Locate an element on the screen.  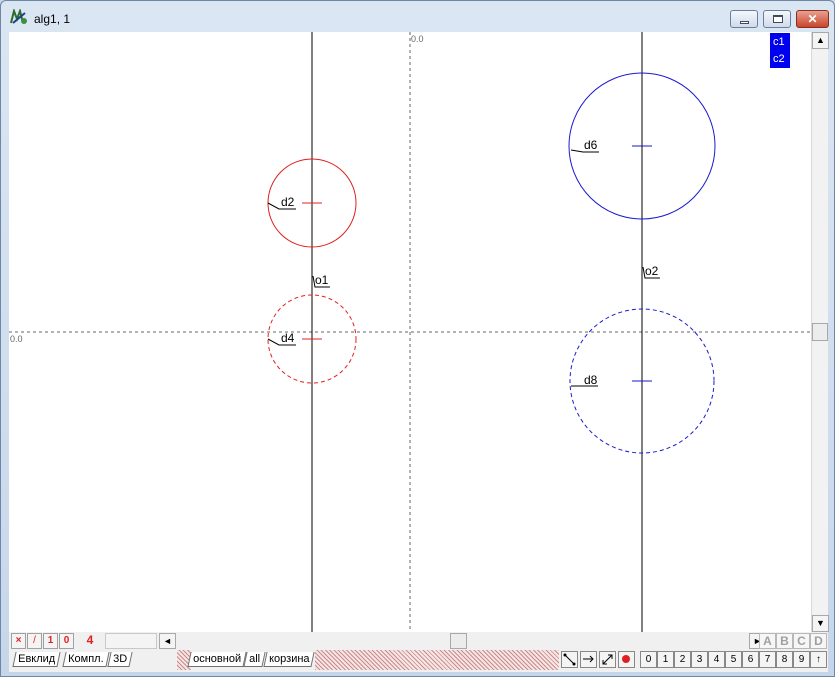
label-d6: d6 is located at coordinates (591, 145).